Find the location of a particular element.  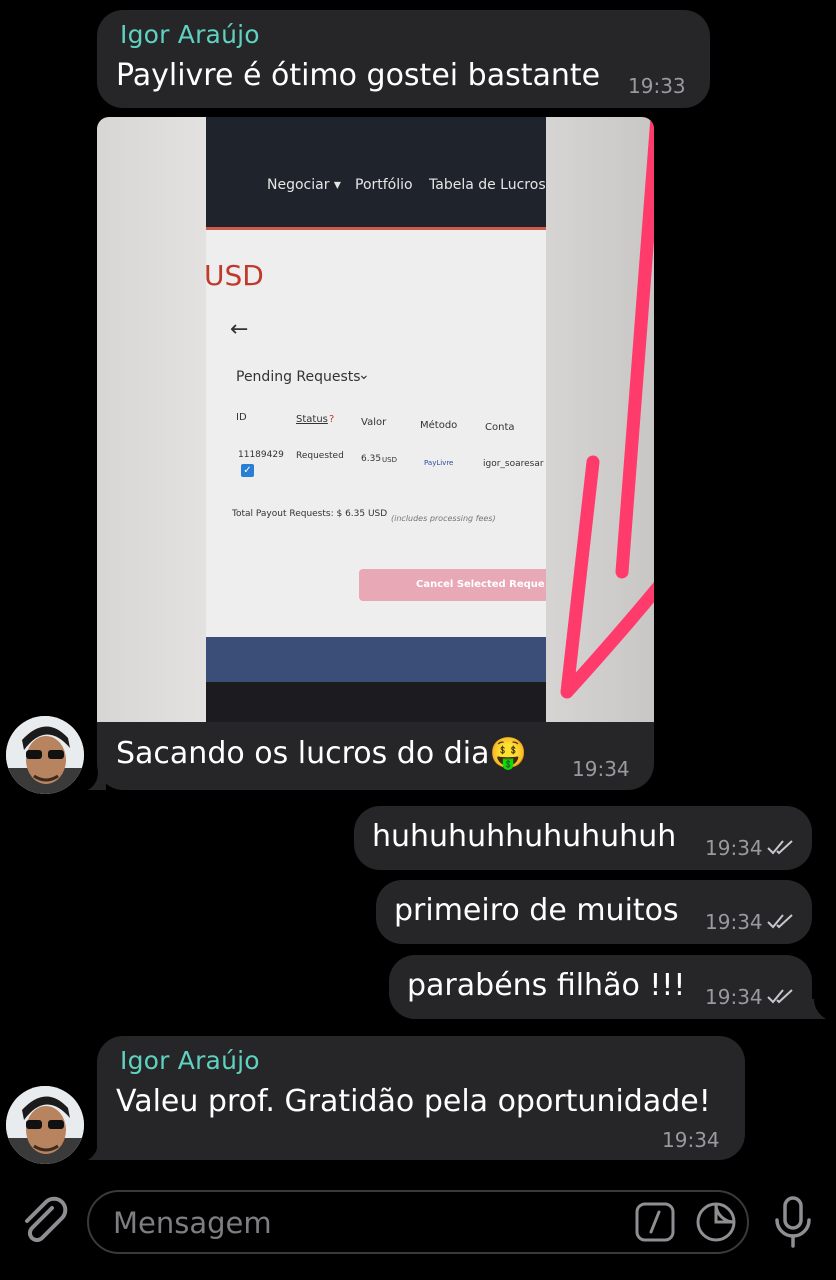

message-text: huhuhuhhuhuhuhuh is located at coordinates (524, 836).